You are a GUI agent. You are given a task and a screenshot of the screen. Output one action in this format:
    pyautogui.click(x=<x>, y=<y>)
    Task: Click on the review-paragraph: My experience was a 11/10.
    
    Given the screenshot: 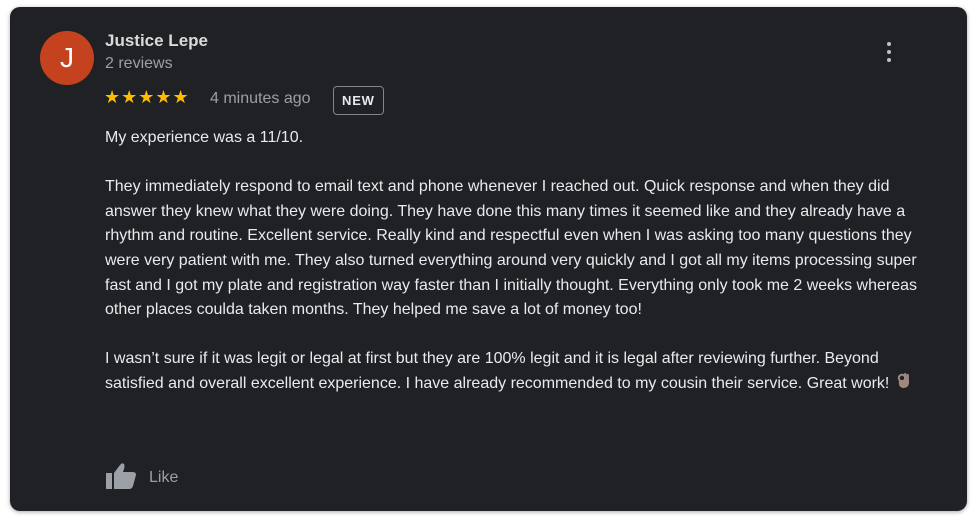 What is the action you would take?
    pyautogui.click(x=204, y=137)
    